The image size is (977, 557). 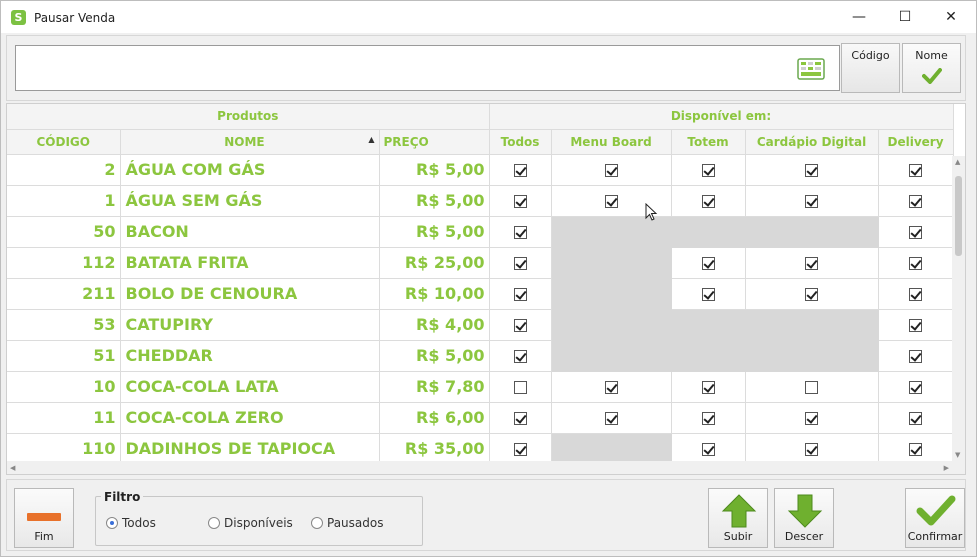 I want to click on descer-button: Descer, so click(x=804, y=518).